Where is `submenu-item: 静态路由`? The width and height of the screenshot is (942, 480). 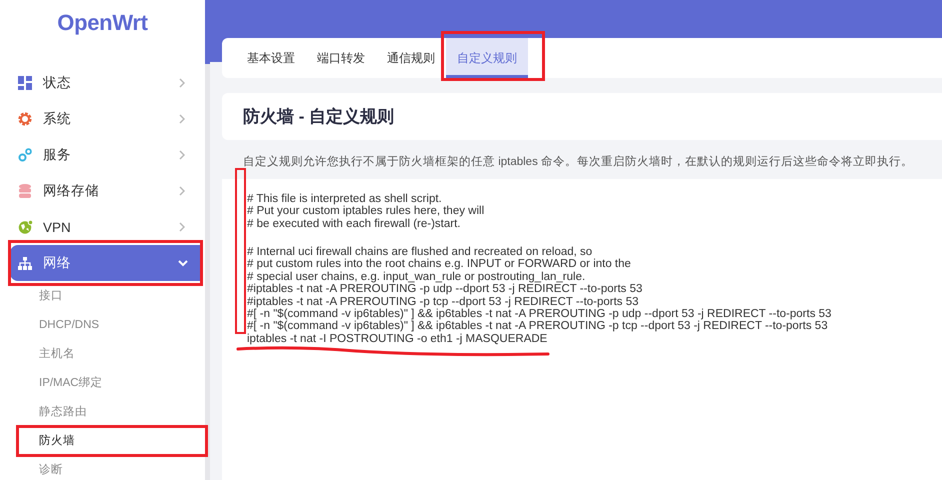 submenu-item: 静态路由 is located at coordinates (102, 411).